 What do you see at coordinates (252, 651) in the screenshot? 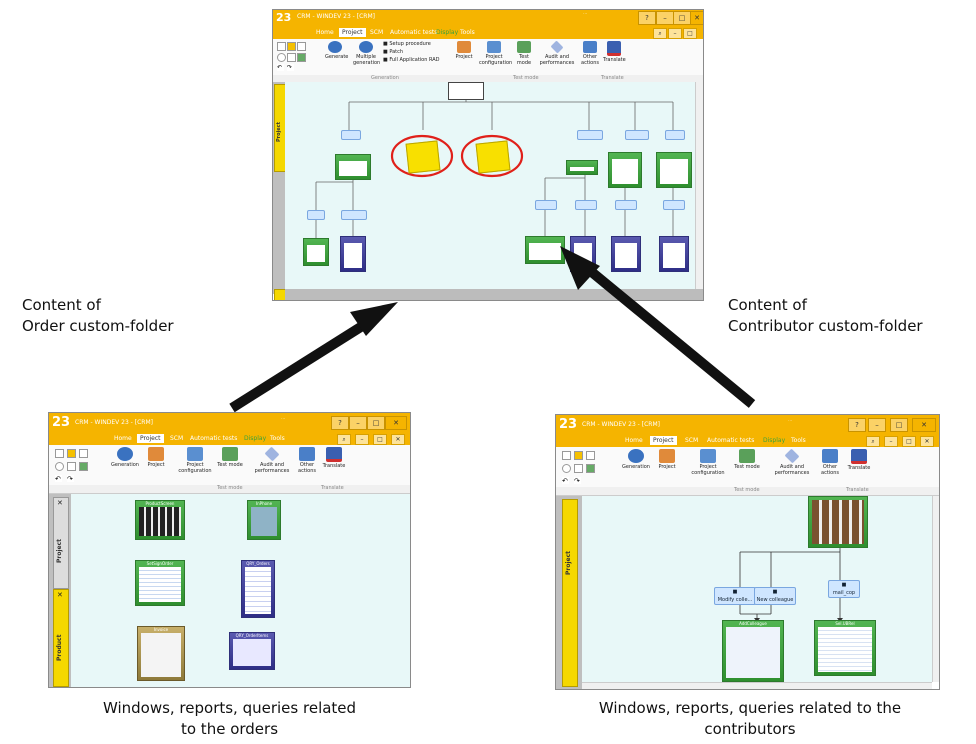
I see `query-node-order-items: QRY_OrderItems` at bounding box center [252, 651].